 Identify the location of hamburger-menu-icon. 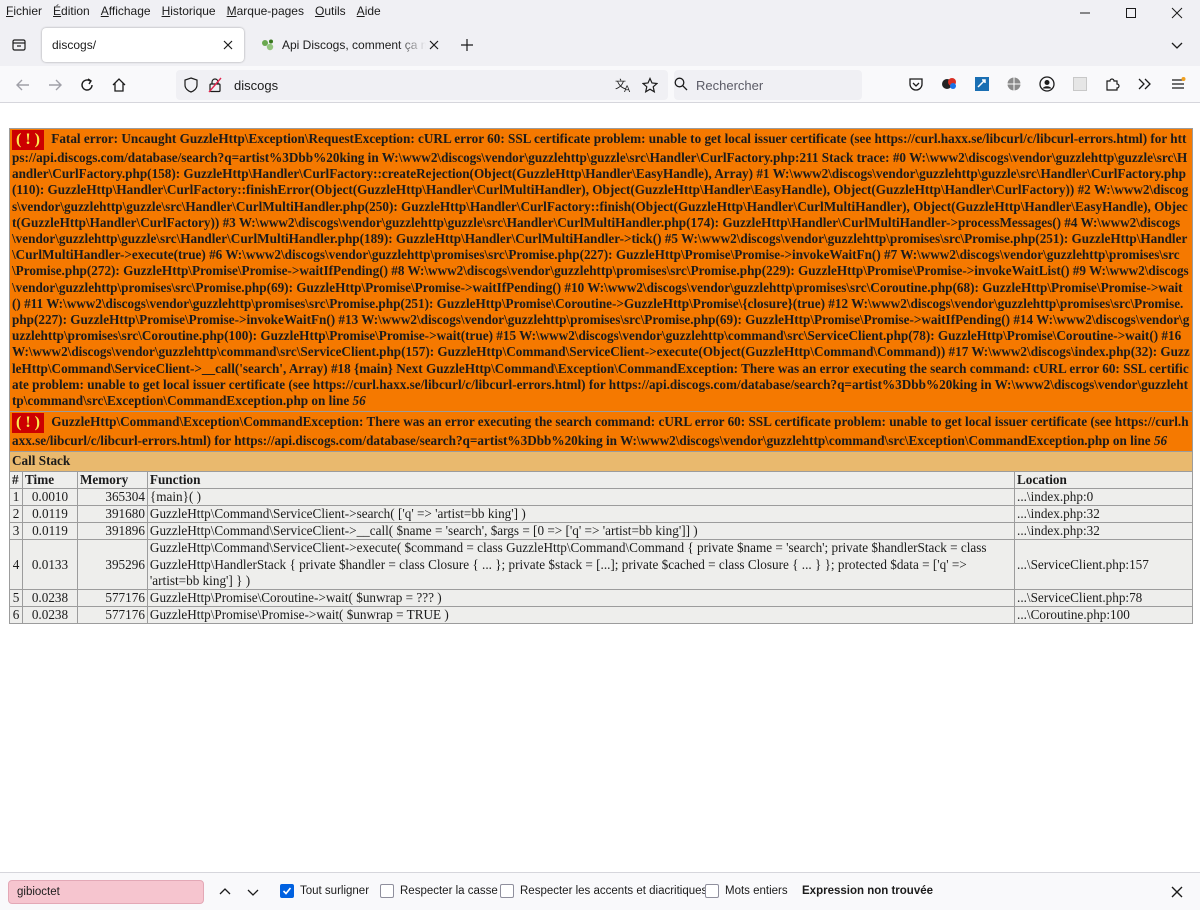
(1178, 84).